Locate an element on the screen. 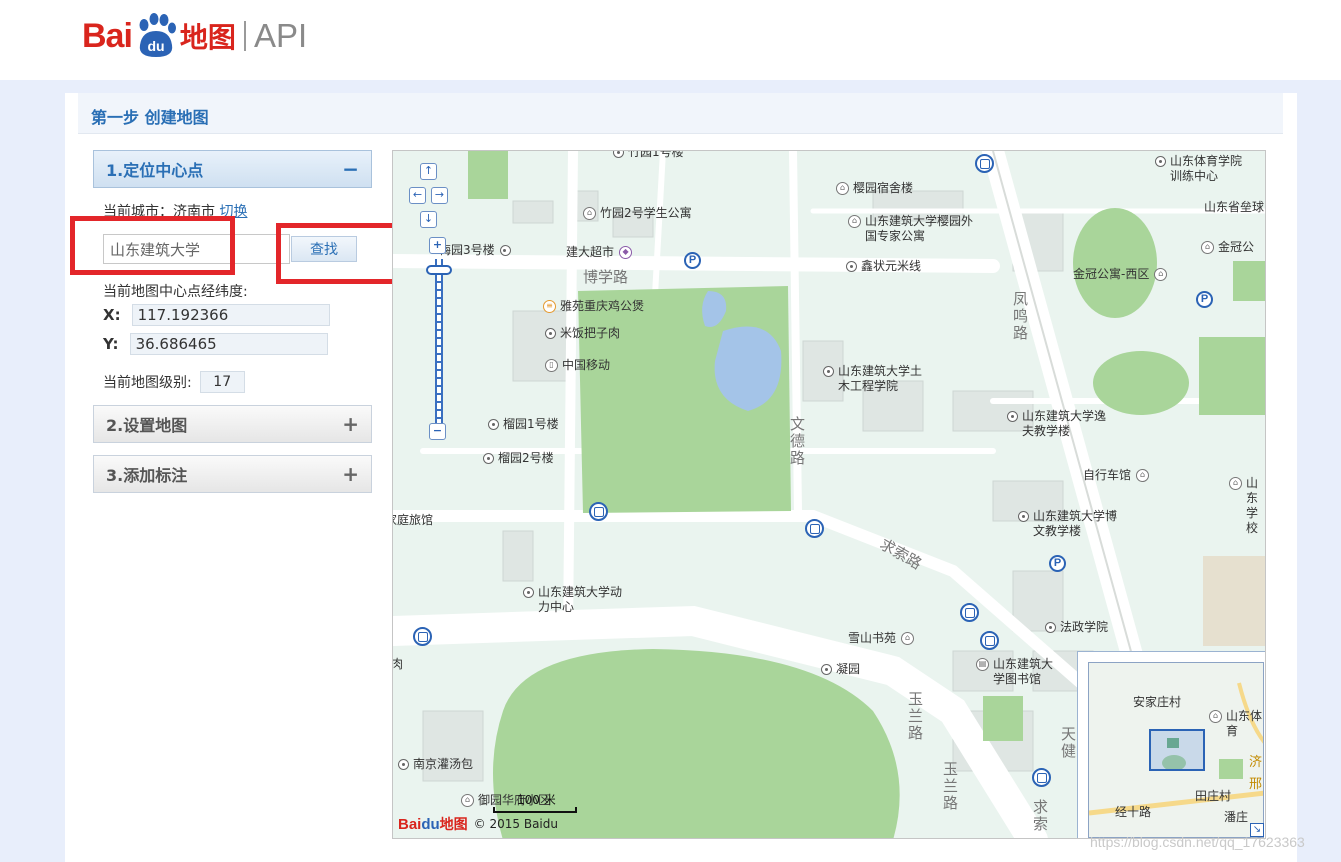 Image resolution: width=1341 pixels, height=862 pixels. poi-ningyuan: 凝园 is located at coordinates (840, 669).